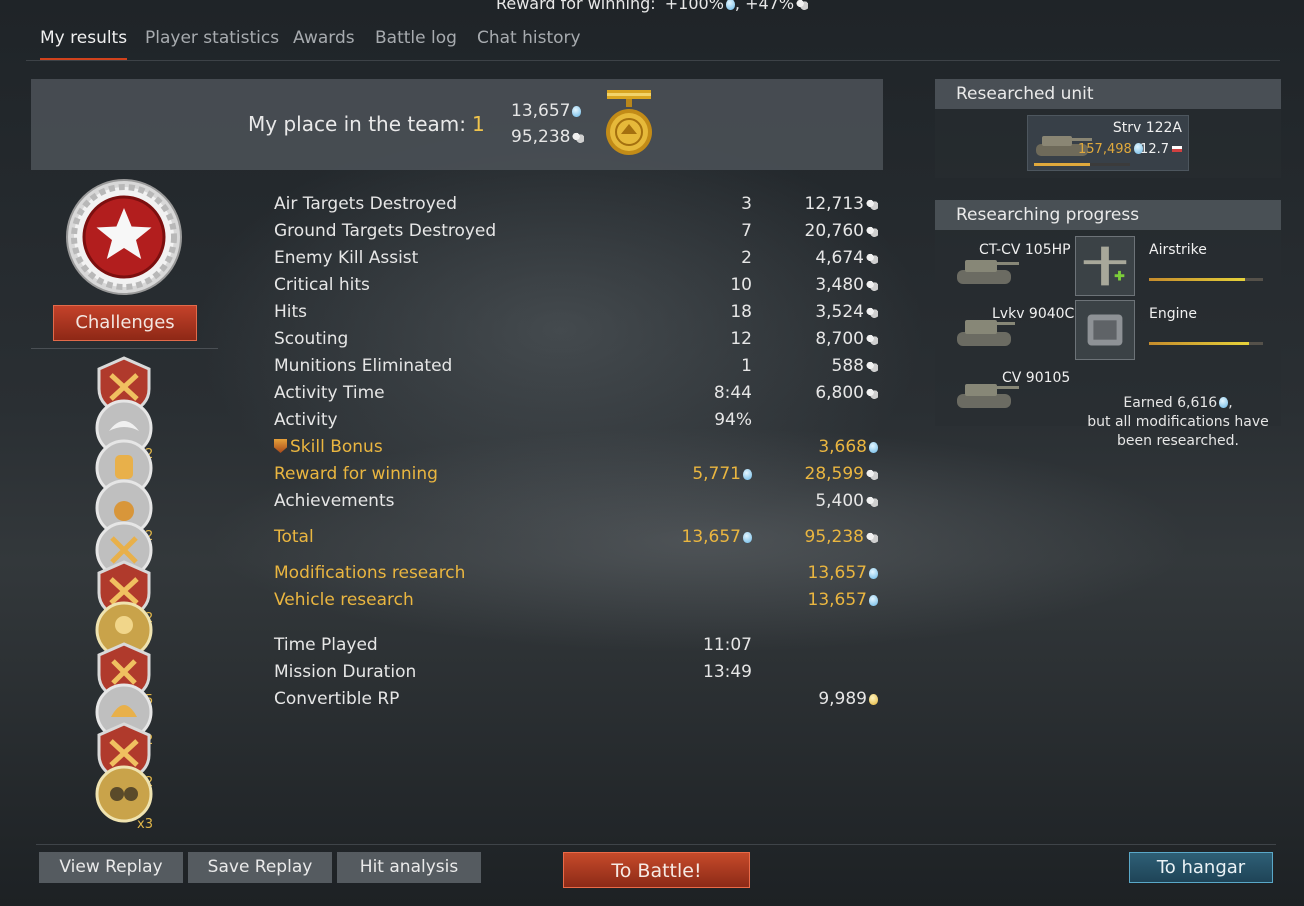 This screenshot has height=906, width=1304. Describe the element at coordinates (841, 537) in the screenshot. I see `stat-reward: 95,238` at that location.